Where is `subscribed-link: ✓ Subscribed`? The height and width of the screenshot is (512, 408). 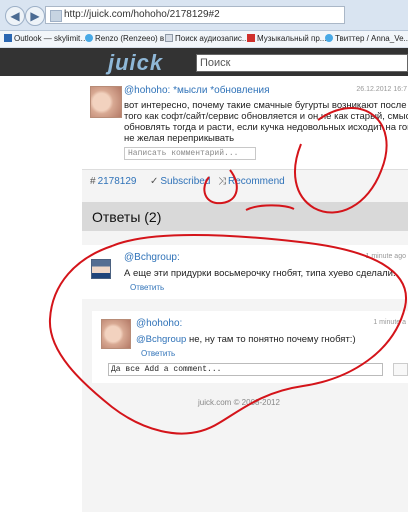
subscribed-link: ✓ Subscribed is located at coordinates (180, 181).